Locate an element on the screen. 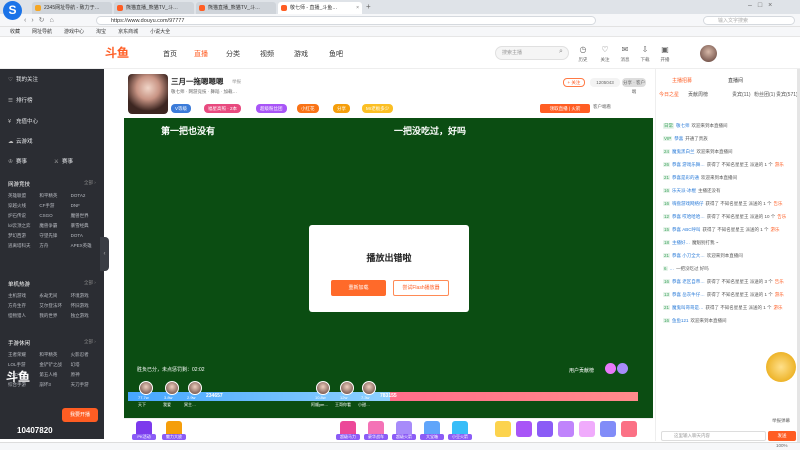 This screenshot has width=800, height=450. sidebar-game-link: 主机游戏 is located at coordinates (23, 296).